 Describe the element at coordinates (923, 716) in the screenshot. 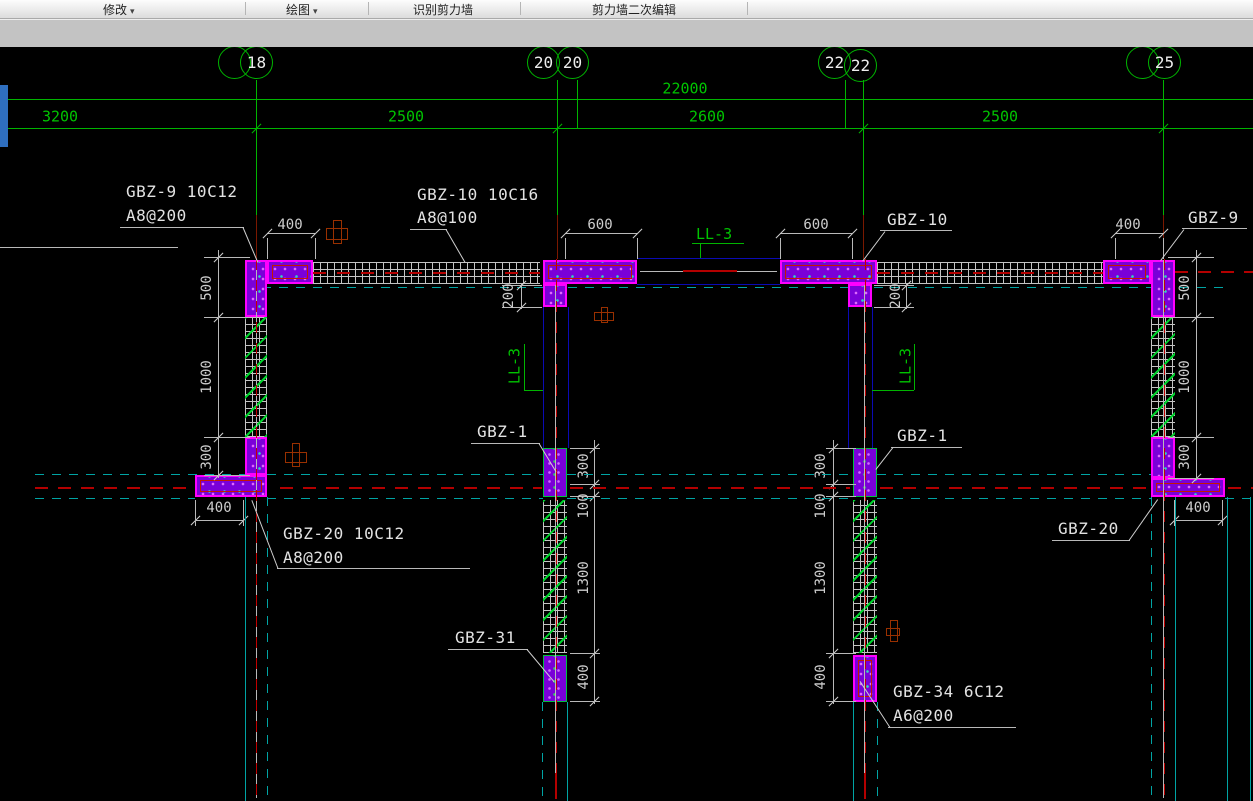

I see `label-gbz34-rebar: A6@200` at that location.